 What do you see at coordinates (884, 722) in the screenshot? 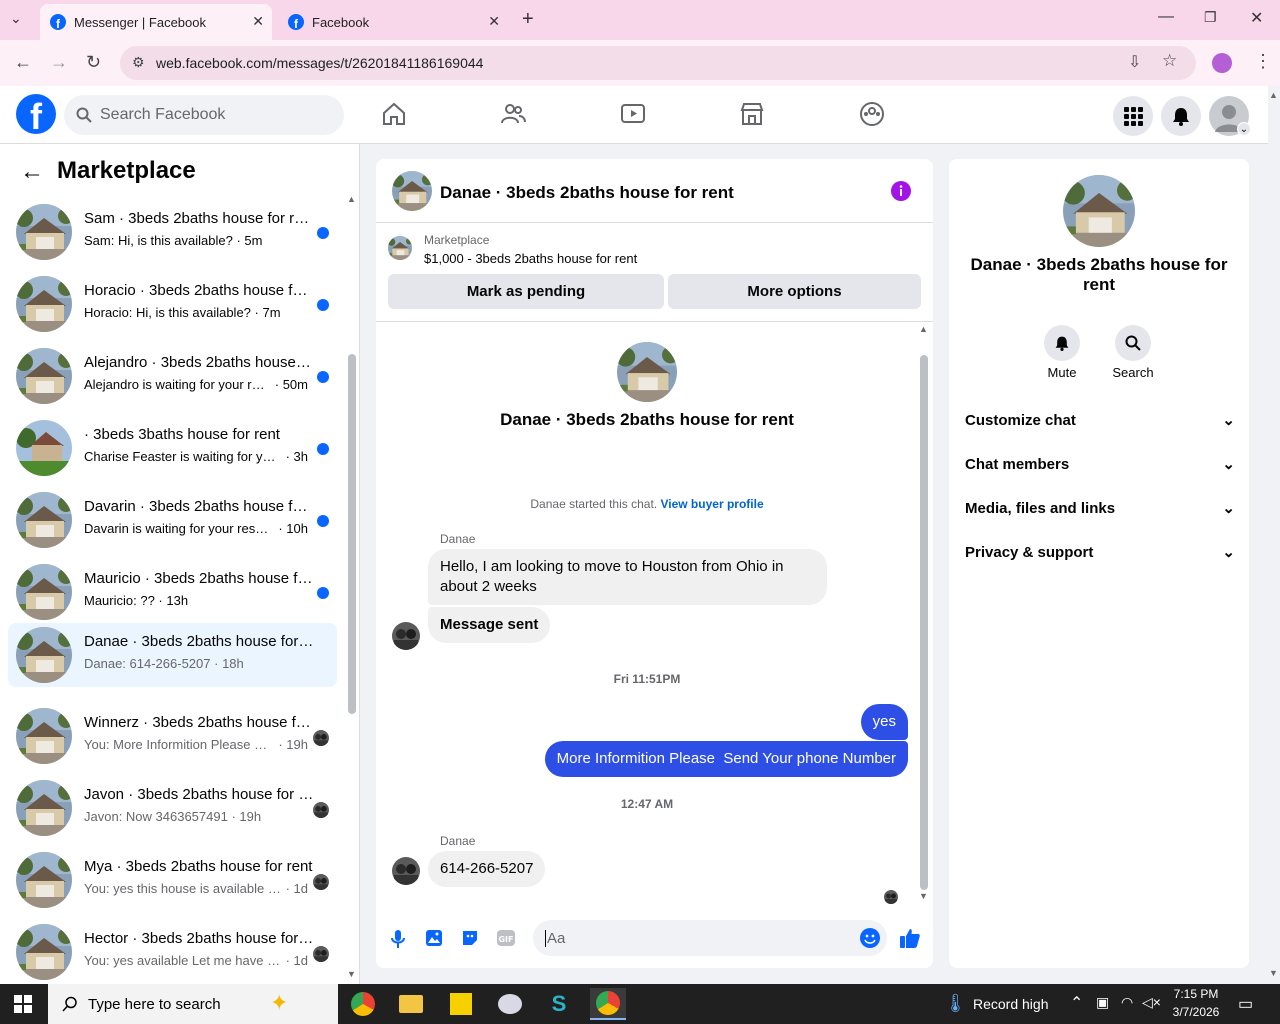
I see `message-bubble-outgoing: yes` at bounding box center [884, 722].